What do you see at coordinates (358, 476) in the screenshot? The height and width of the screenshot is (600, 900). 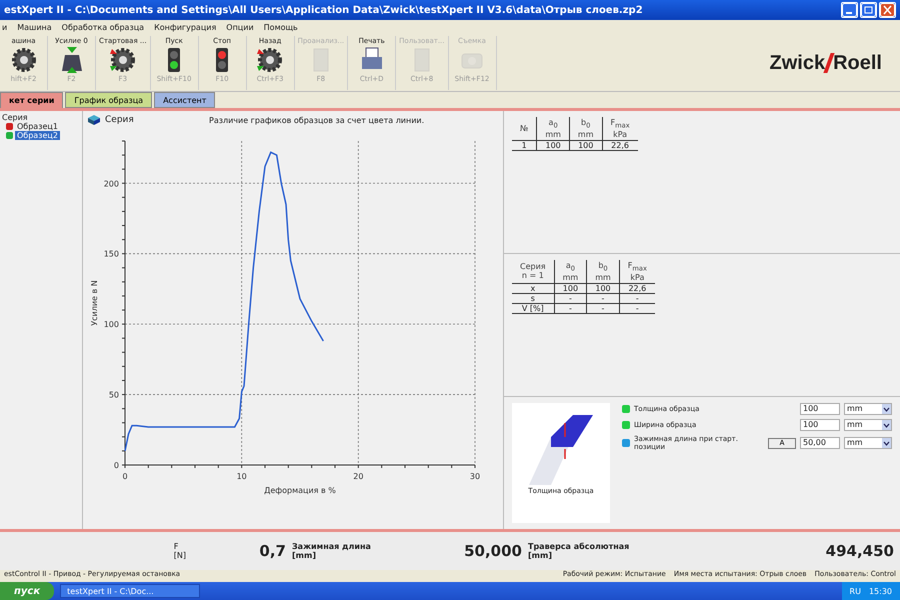 I see `x-tick-label: 20` at bounding box center [358, 476].